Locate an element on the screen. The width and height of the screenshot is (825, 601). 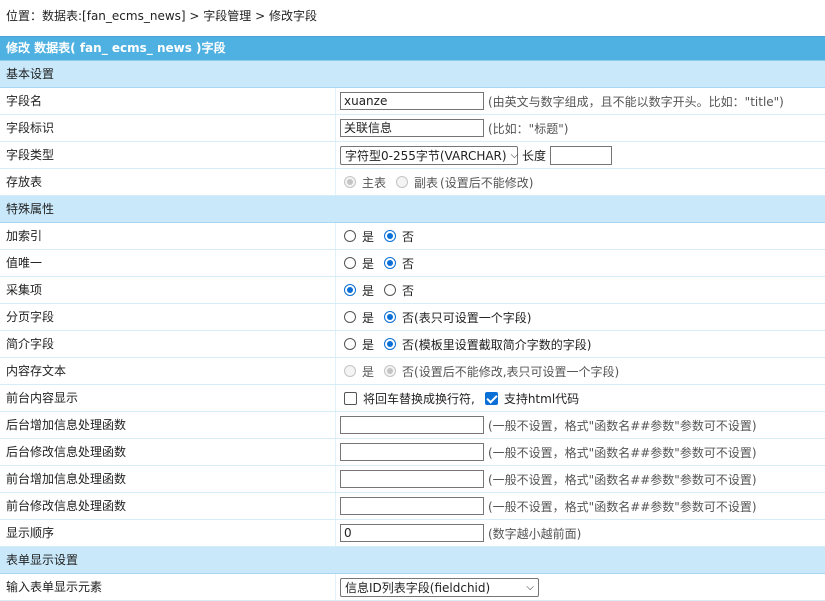
page-field-yes-label: 是 is located at coordinates (368, 317).